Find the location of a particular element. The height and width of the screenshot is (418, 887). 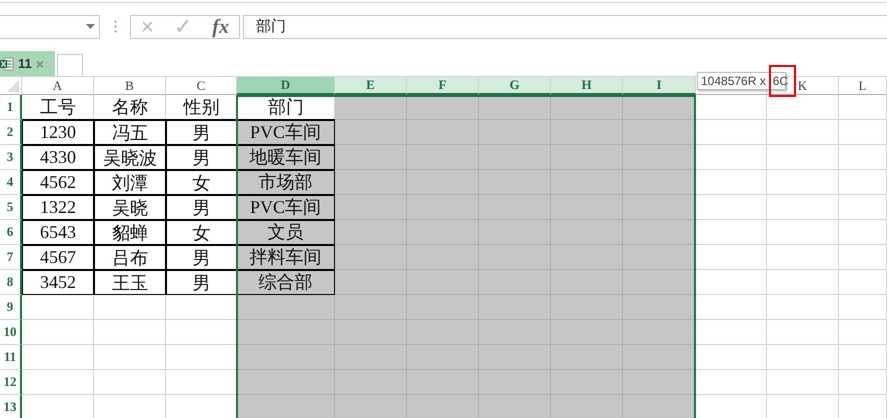

table-cell: 吴晓波 is located at coordinates (130, 157).